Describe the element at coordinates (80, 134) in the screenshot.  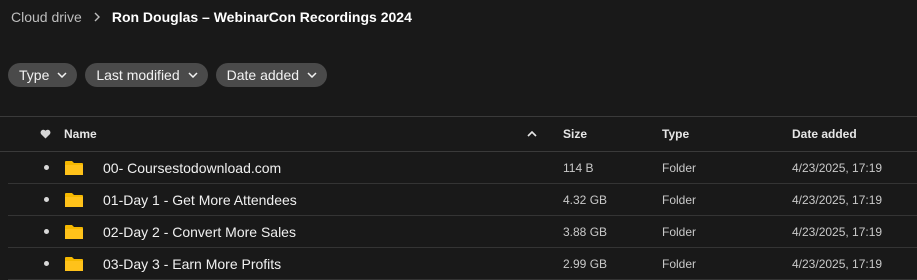
I see `name-column-header: Name` at that location.